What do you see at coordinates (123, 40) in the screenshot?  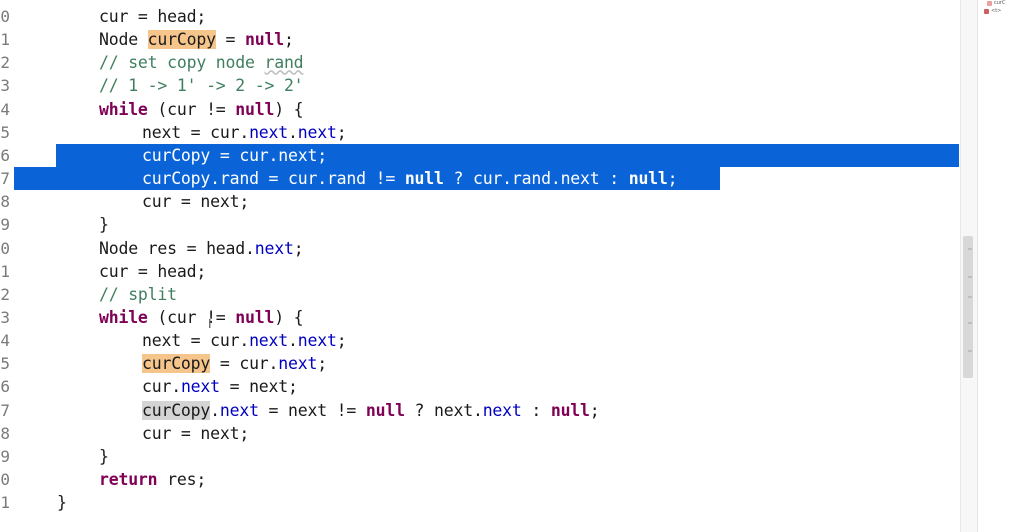 I see `code-token: Node` at bounding box center [123, 40].